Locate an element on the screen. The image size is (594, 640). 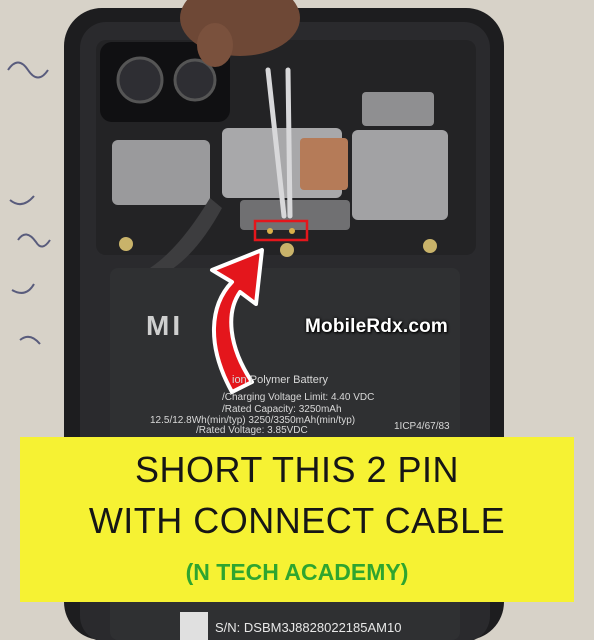
shield-right is located at coordinates (400, 175).